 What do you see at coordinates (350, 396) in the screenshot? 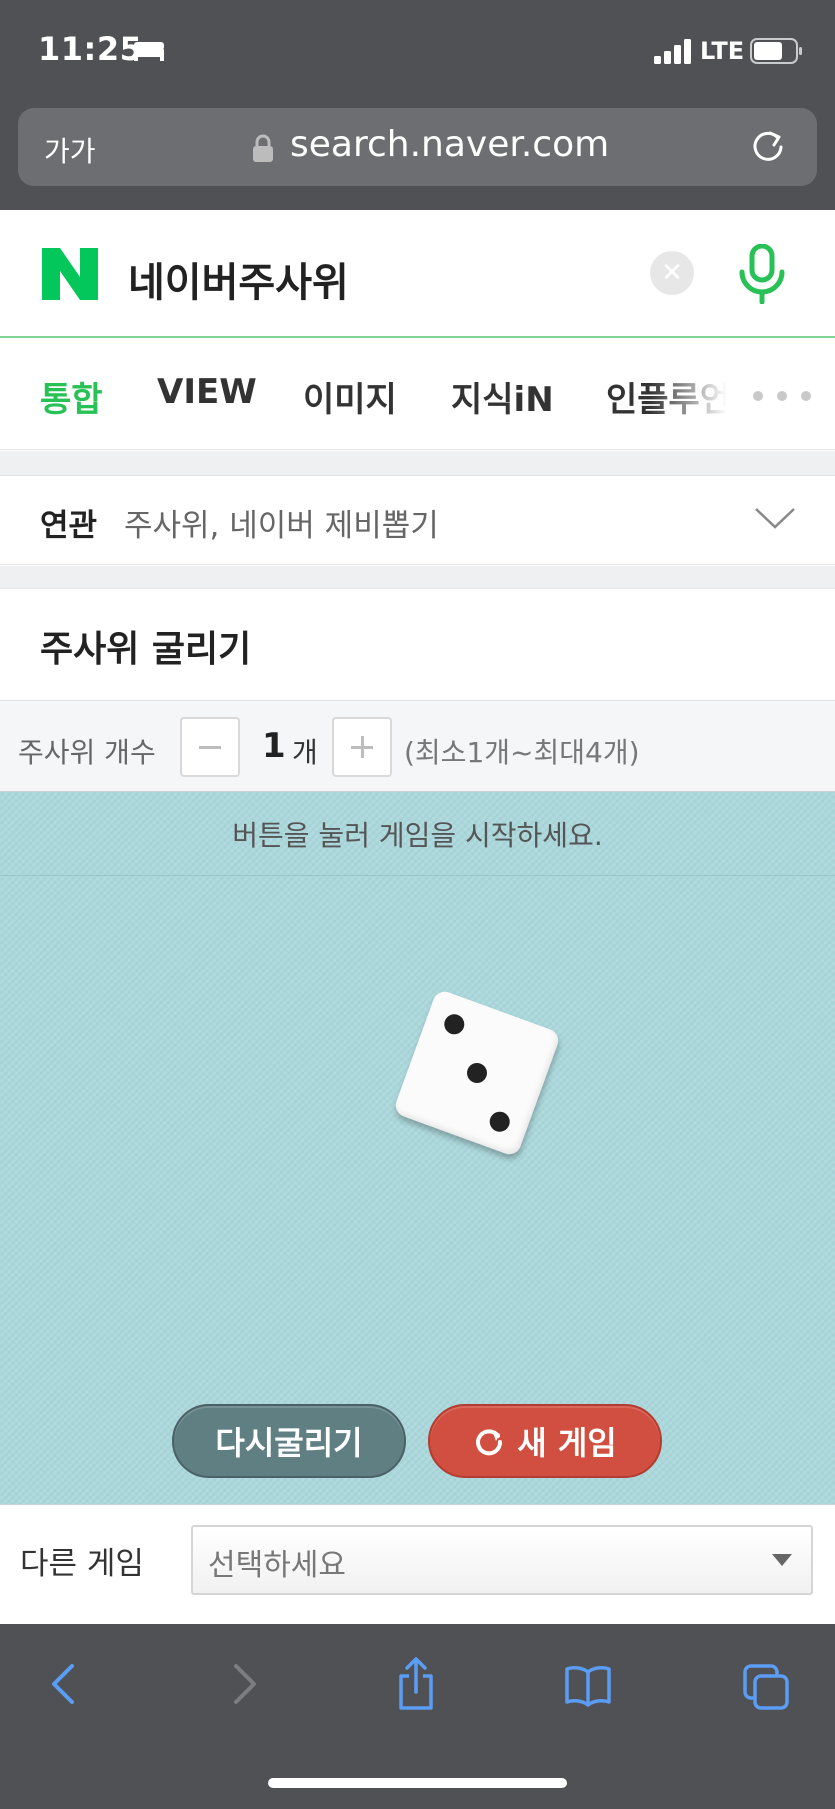
I see `tab-images: 이미지` at bounding box center [350, 396].